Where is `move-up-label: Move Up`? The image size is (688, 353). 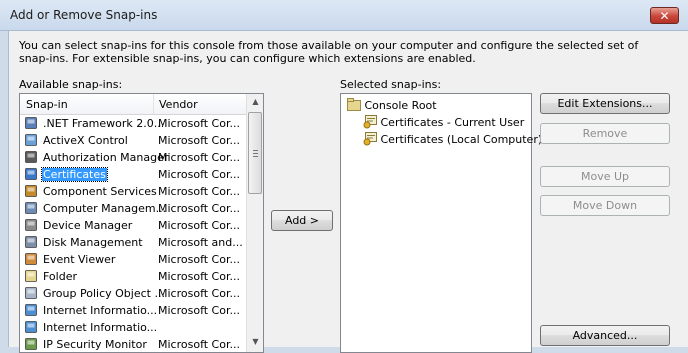 move-up-label: Move Up is located at coordinates (605, 176).